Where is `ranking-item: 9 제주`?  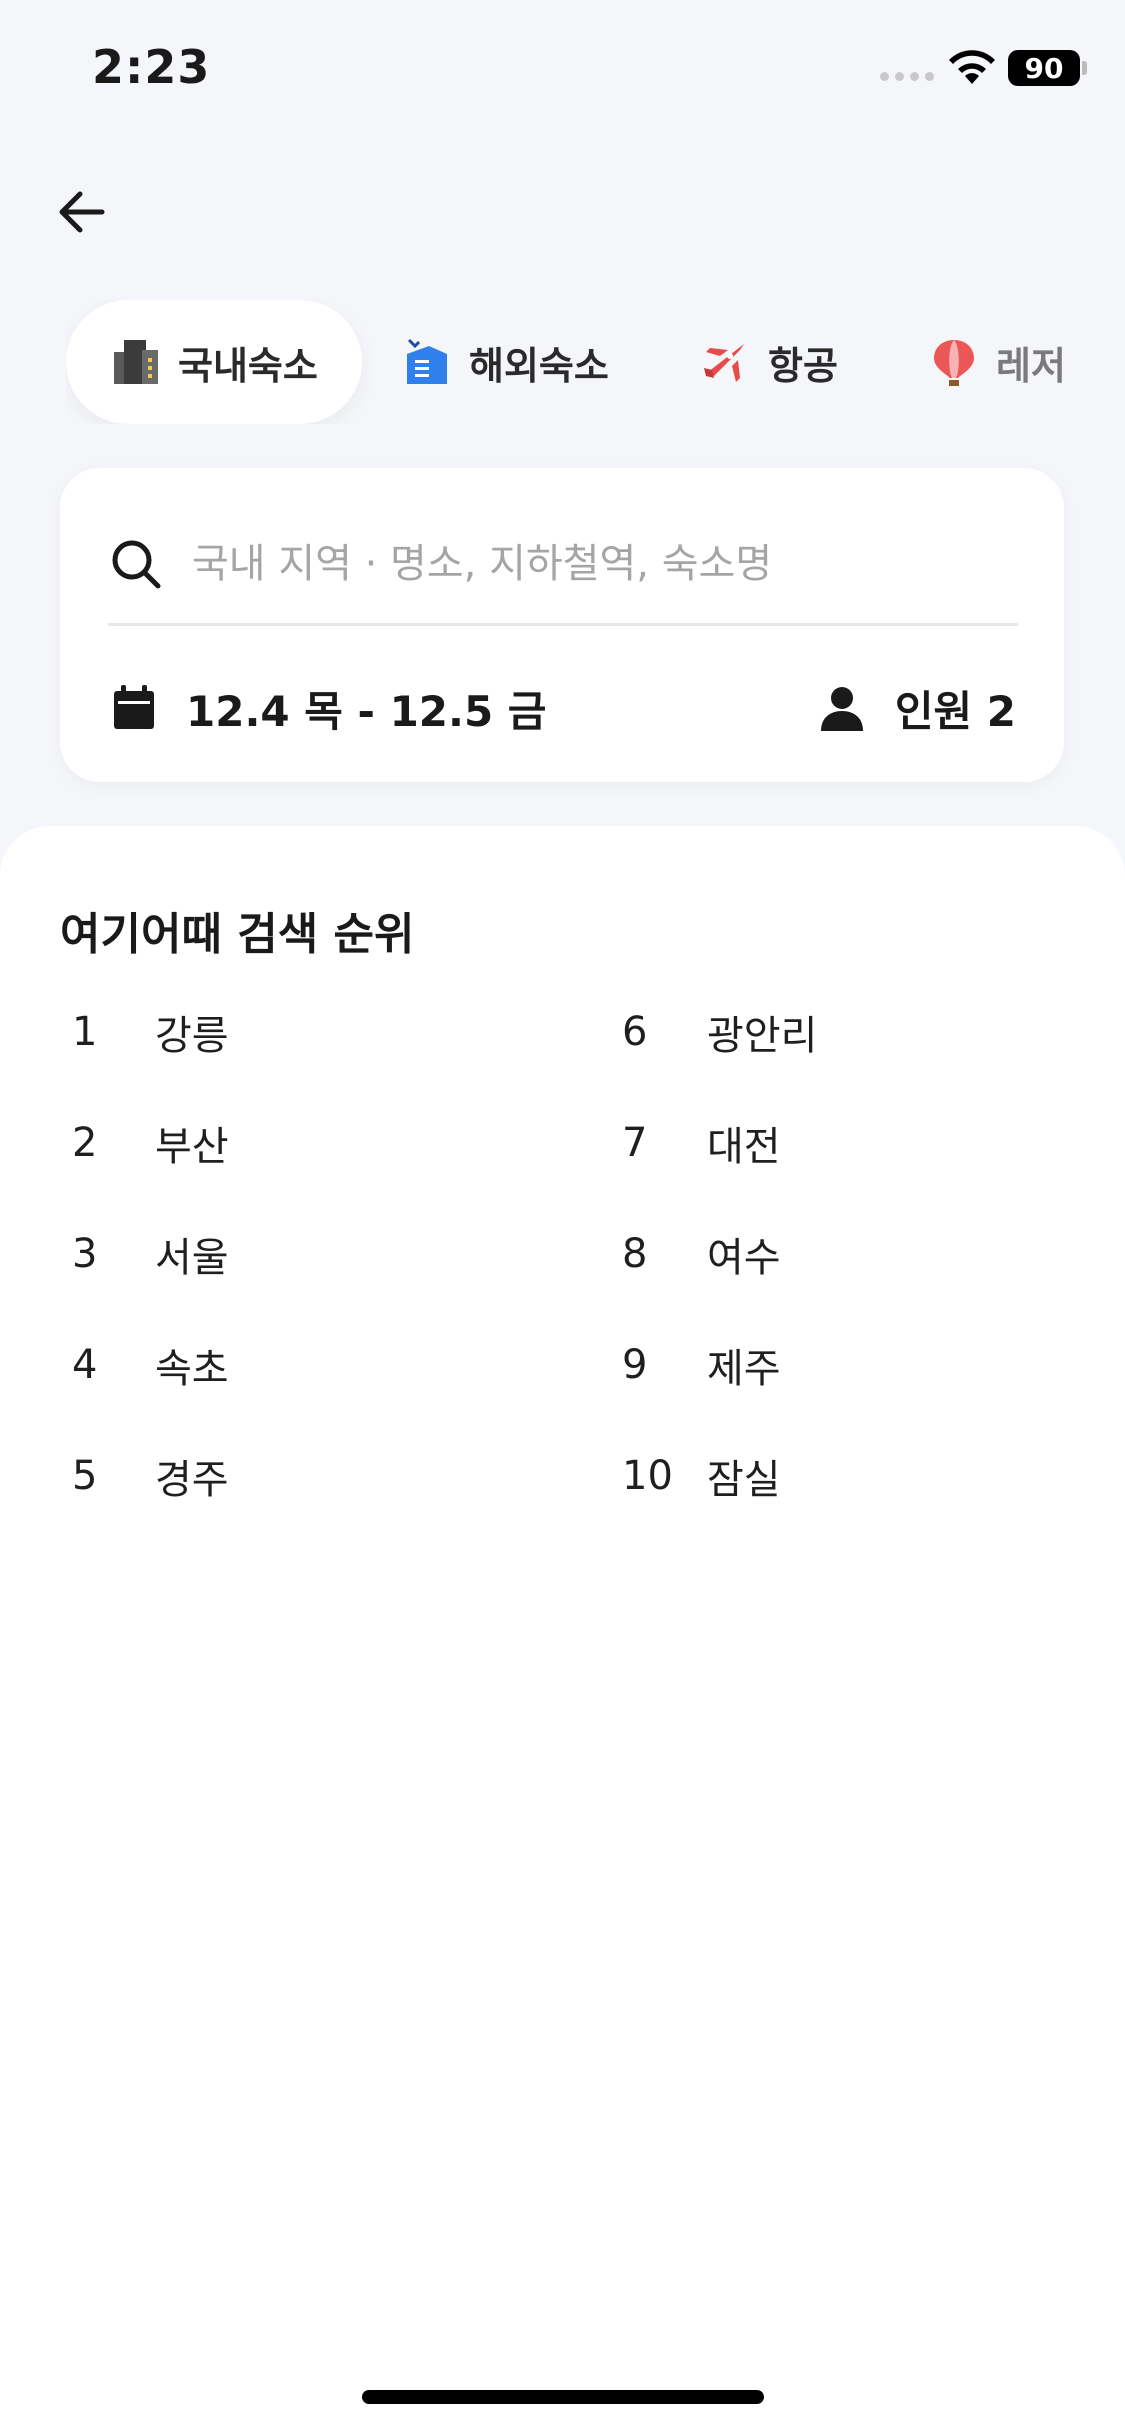
ranking-item: 9 제주 is located at coordinates (862, 1364).